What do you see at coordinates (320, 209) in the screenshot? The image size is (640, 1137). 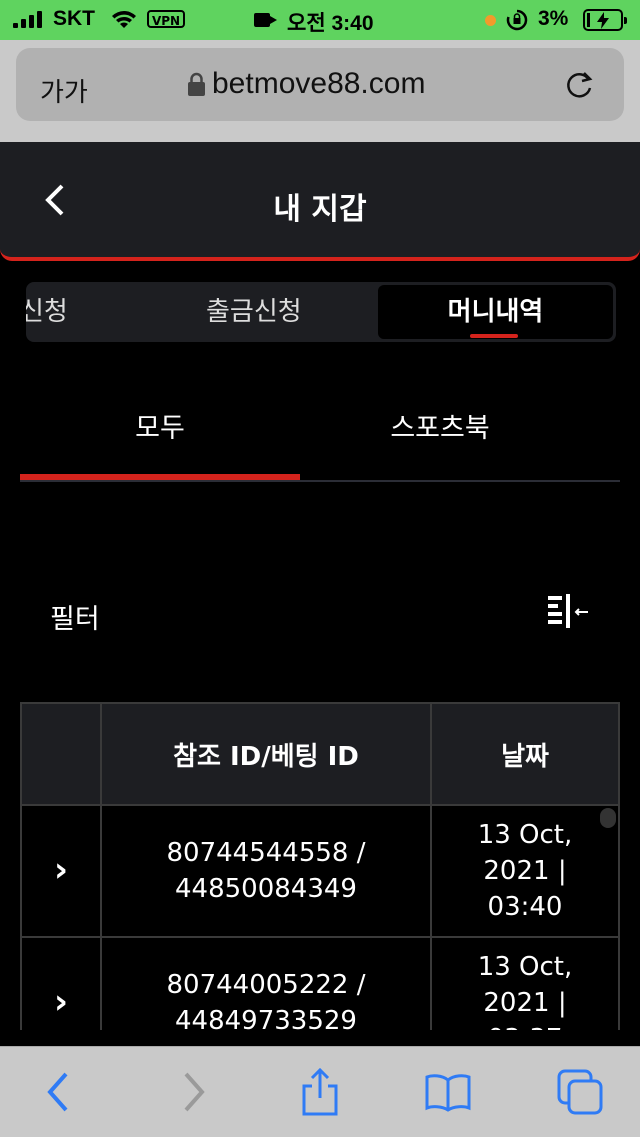 I see `page-title: 내 지갑` at bounding box center [320, 209].